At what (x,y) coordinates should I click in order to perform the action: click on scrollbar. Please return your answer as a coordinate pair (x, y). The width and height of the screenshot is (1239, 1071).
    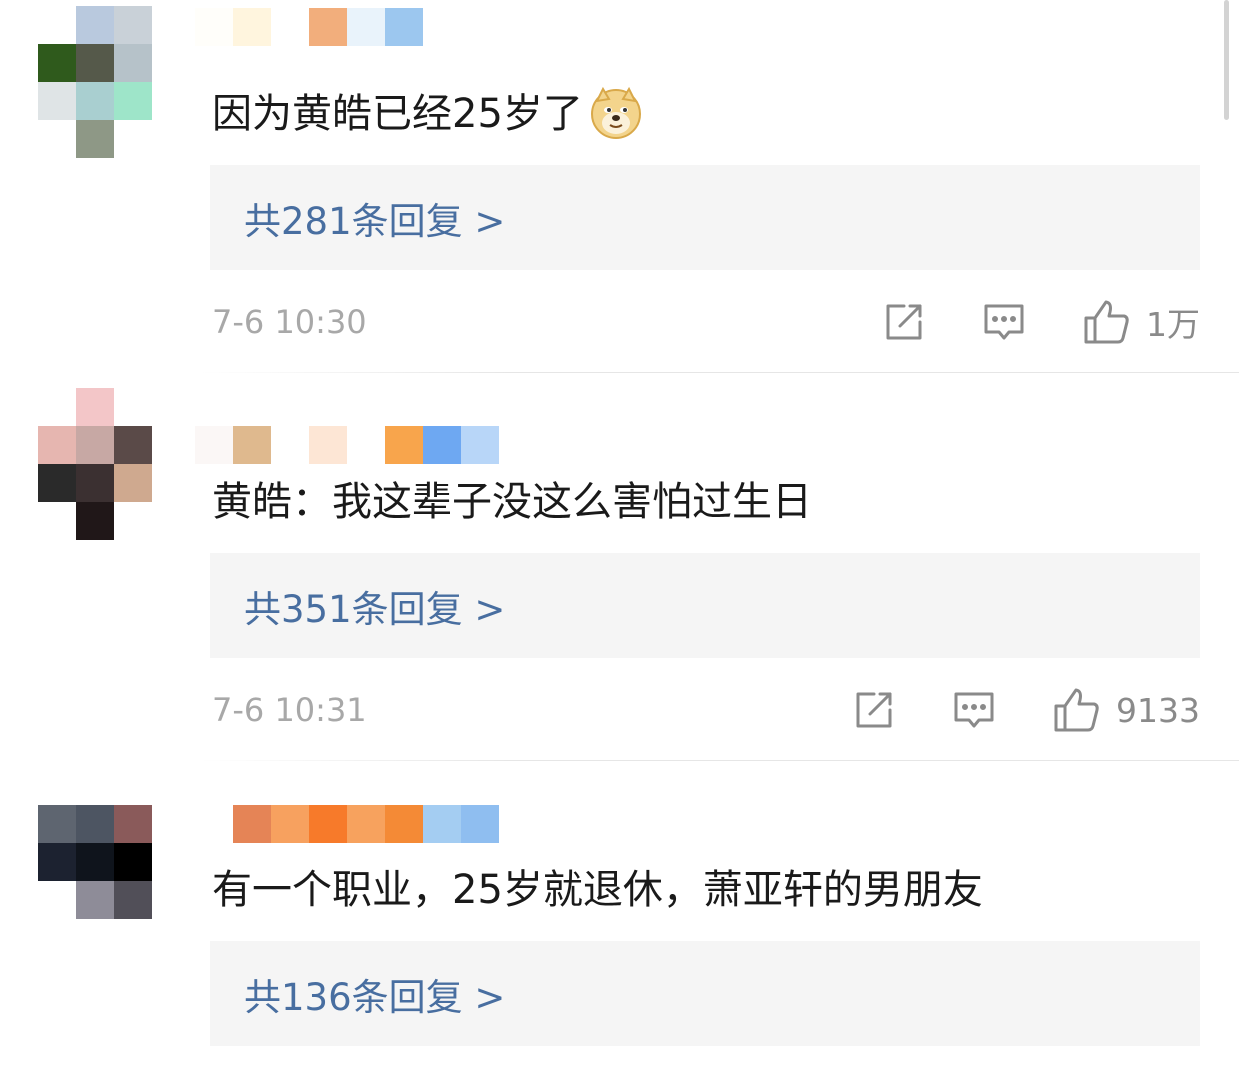
    Looking at the image, I should click on (1226, 60).